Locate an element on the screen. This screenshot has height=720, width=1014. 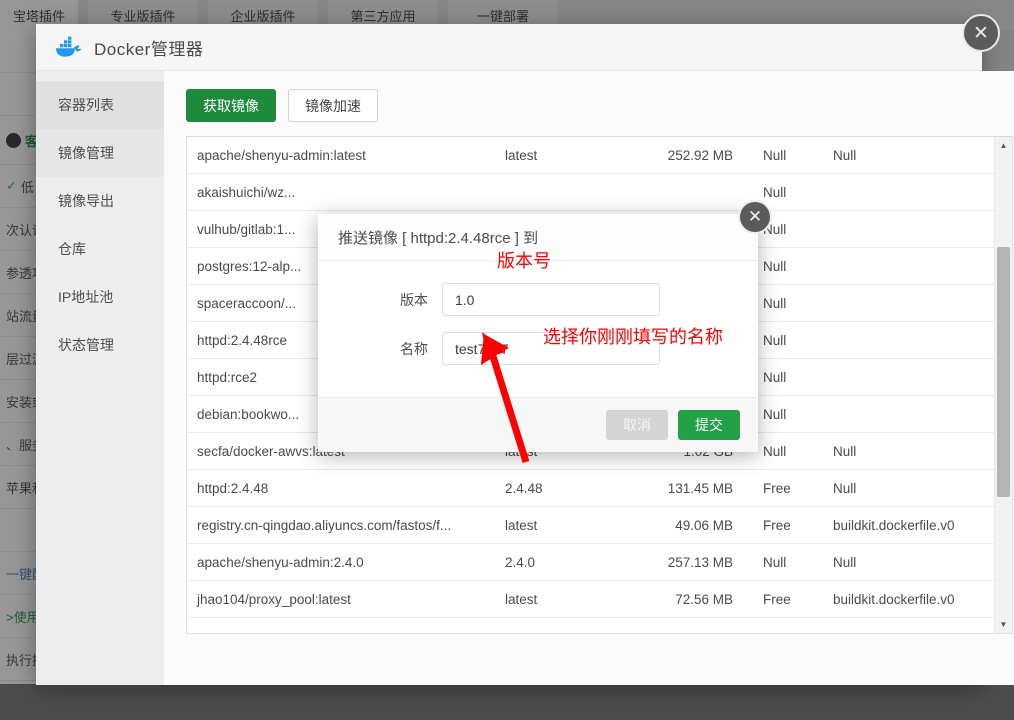
image-name-cell: apache/shenyu-admin:latest is located at coordinates (344, 155).